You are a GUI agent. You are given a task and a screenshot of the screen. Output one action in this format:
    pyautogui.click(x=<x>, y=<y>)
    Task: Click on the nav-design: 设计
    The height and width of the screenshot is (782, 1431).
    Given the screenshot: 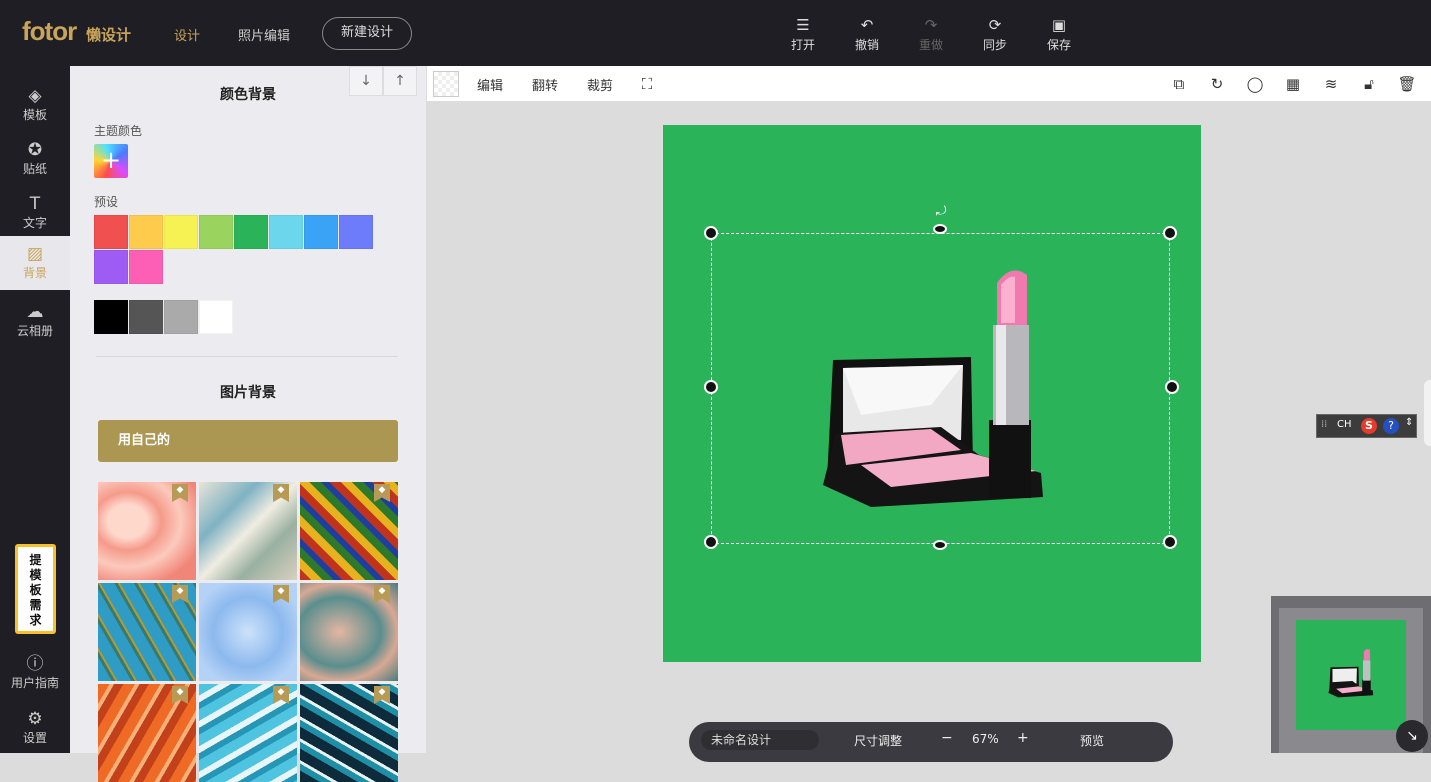 What is the action you would take?
    pyautogui.click(x=187, y=34)
    